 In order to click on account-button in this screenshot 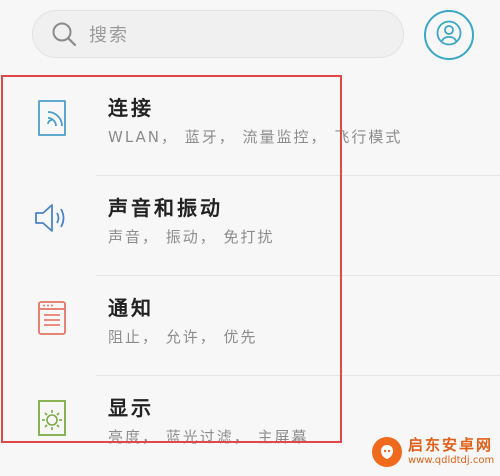, I will do `click(449, 35)`.